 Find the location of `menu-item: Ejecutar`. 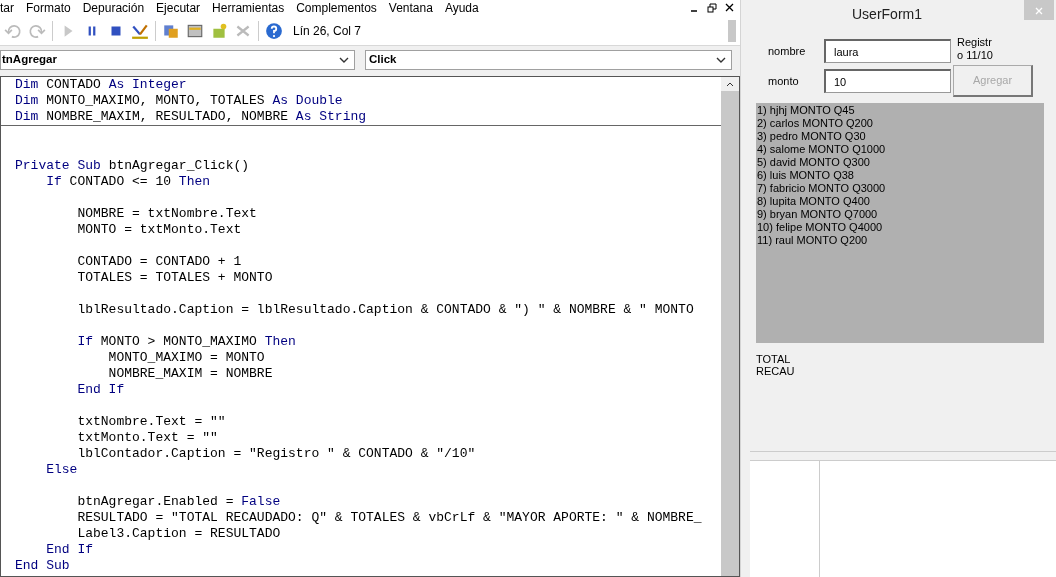

menu-item: Ejecutar is located at coordinates (178, 8).